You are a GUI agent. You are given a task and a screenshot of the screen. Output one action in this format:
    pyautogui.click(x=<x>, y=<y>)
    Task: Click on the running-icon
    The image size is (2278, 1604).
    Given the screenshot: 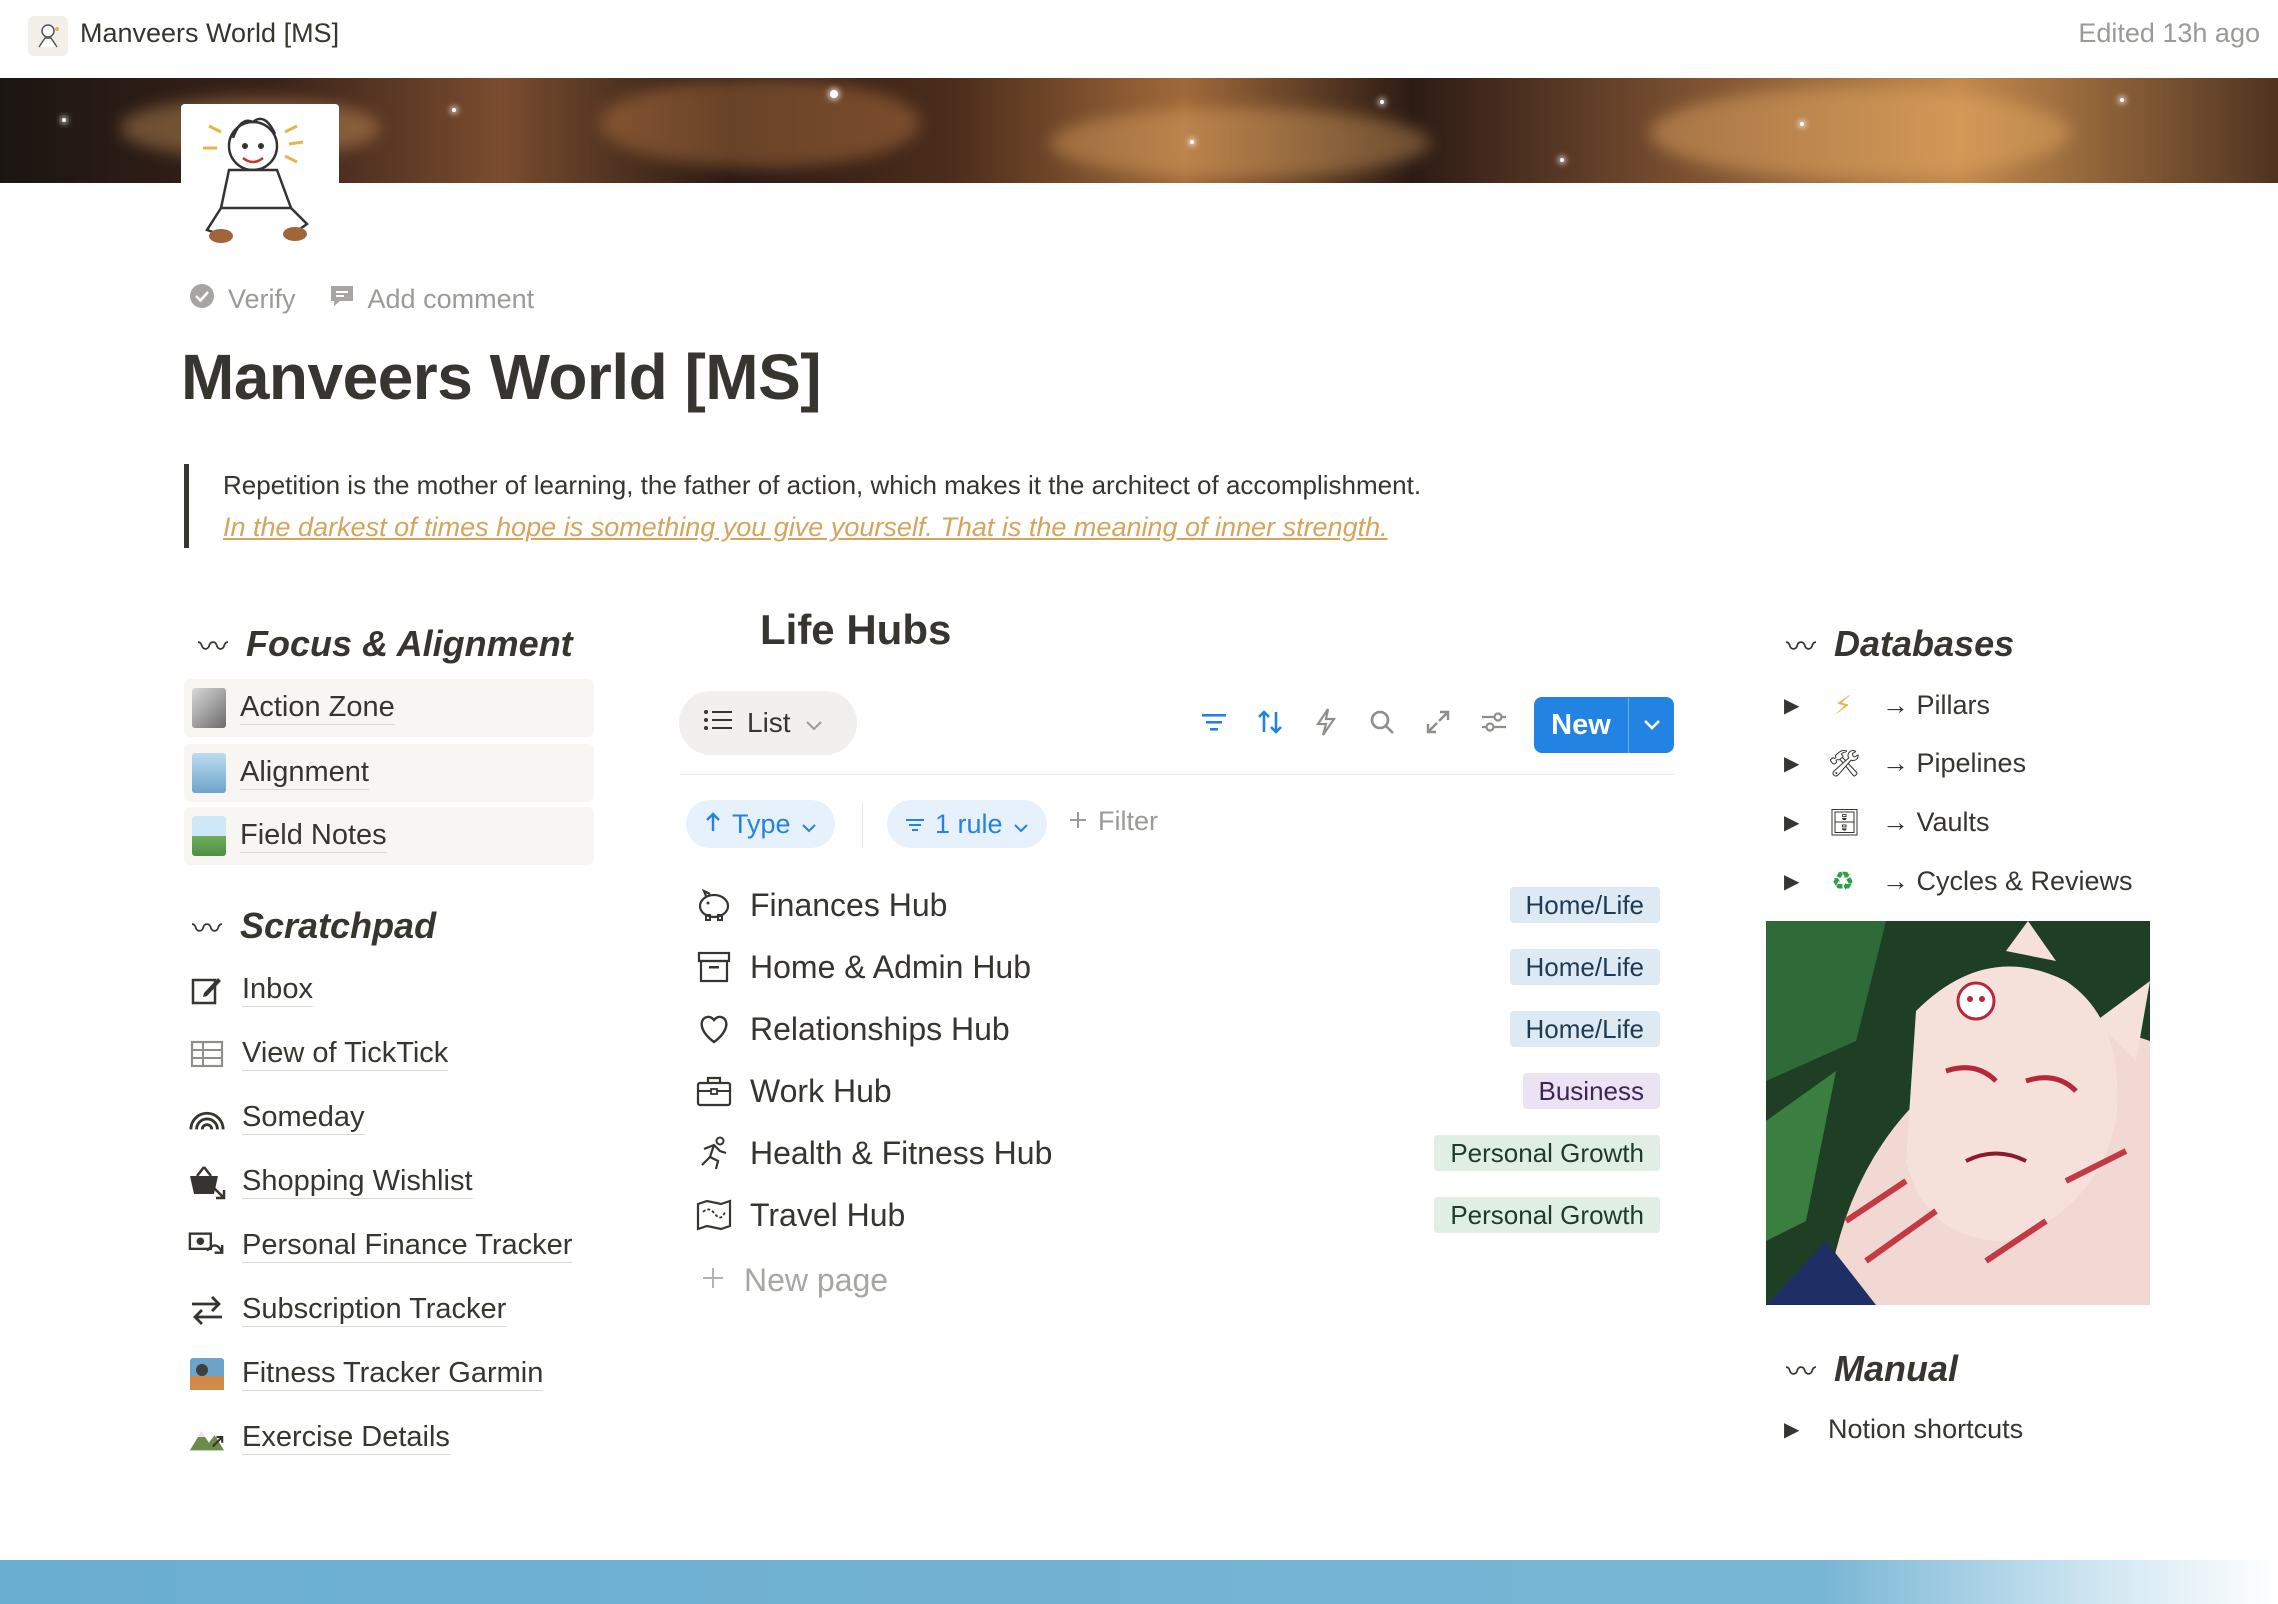 What is the action you would take?
    pyautogui.click(x=714, y=1153)
    